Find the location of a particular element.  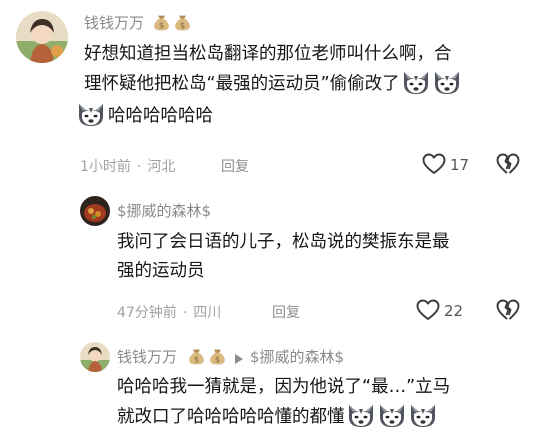

timestamp: 47分钟前 is located at coordinates (147, 313).